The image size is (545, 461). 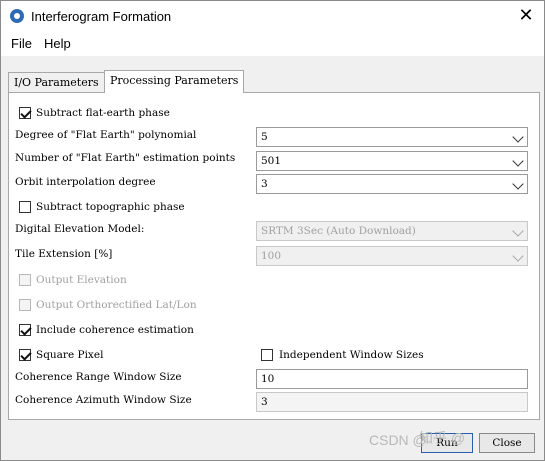 What do you see at coordinates (271, 256) in the screenshot?
I see `tile-extension-value: 100` at bounding box center [271, 256].